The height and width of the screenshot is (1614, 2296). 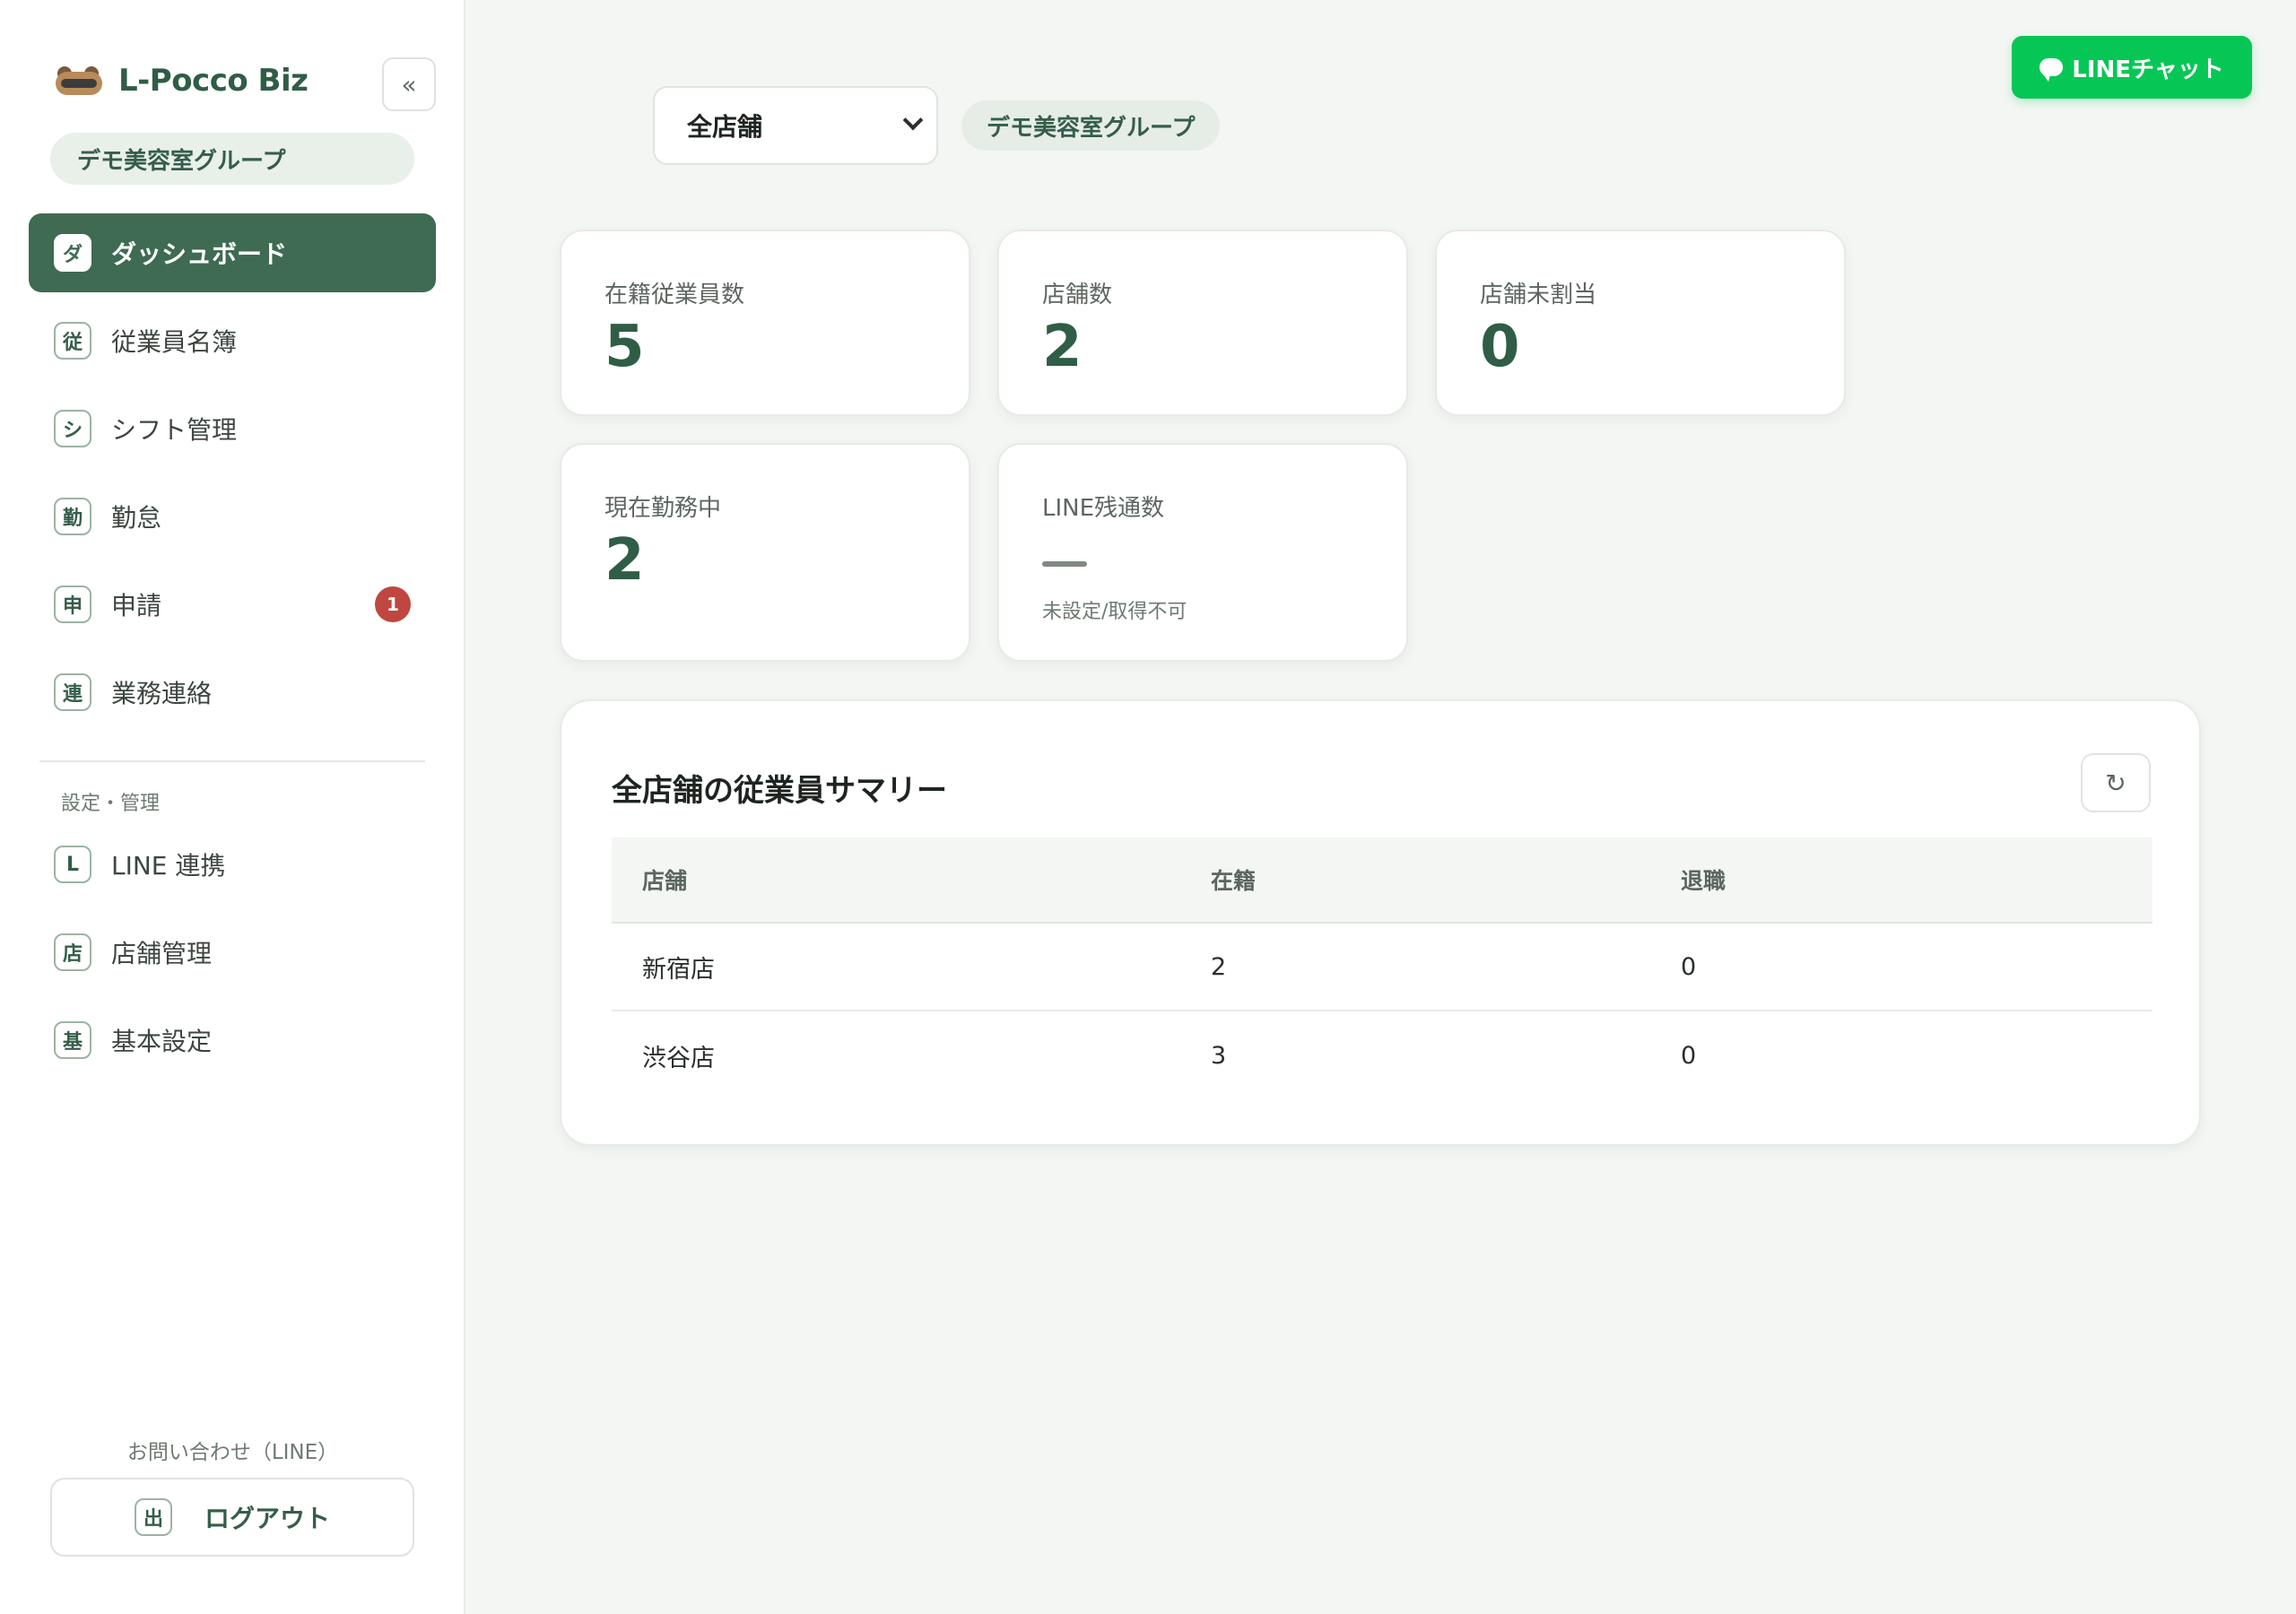 I want to click on stat-card-line-remaining: LINE残通数 未設定/取得不可, so click(x=1202, y=552).